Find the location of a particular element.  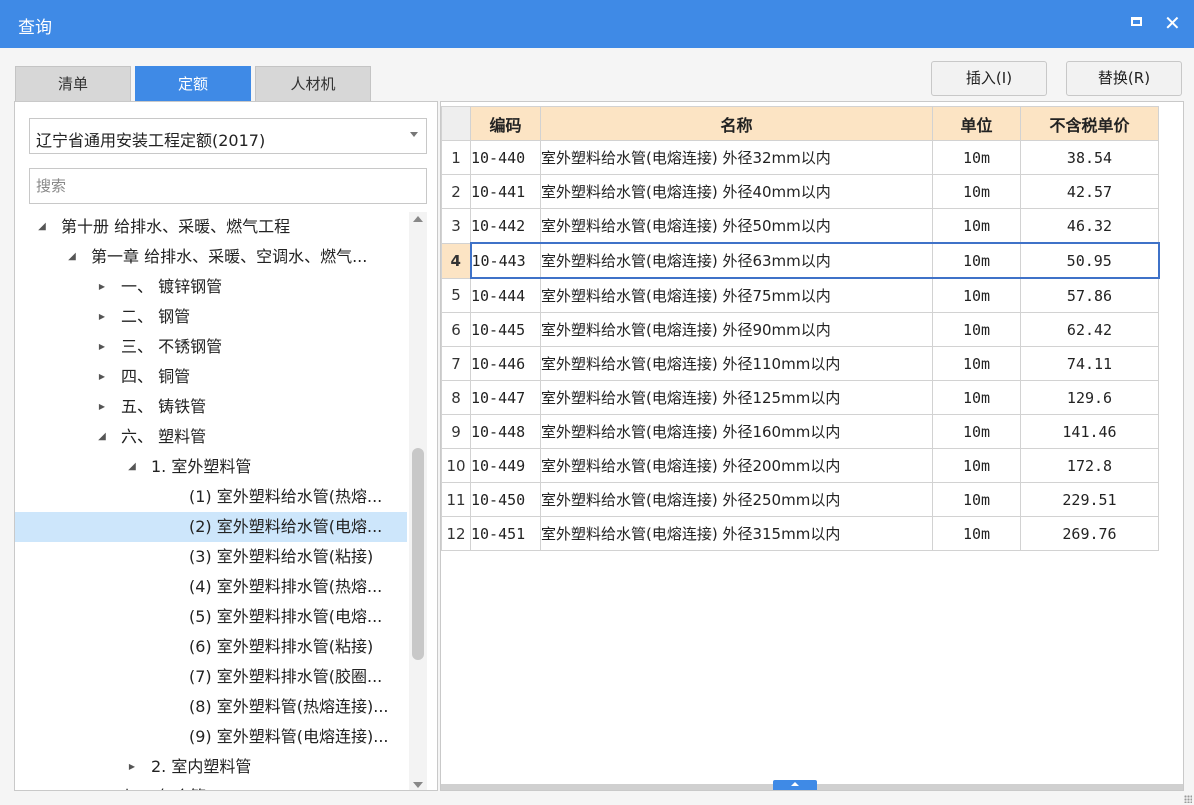

row-number-cell: 10 is located at coordinates (456, 465).